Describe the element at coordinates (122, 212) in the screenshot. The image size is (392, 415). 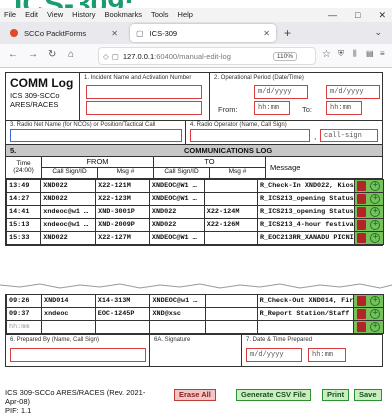
I see `from-msg-cell: XND-3001P` at that location.